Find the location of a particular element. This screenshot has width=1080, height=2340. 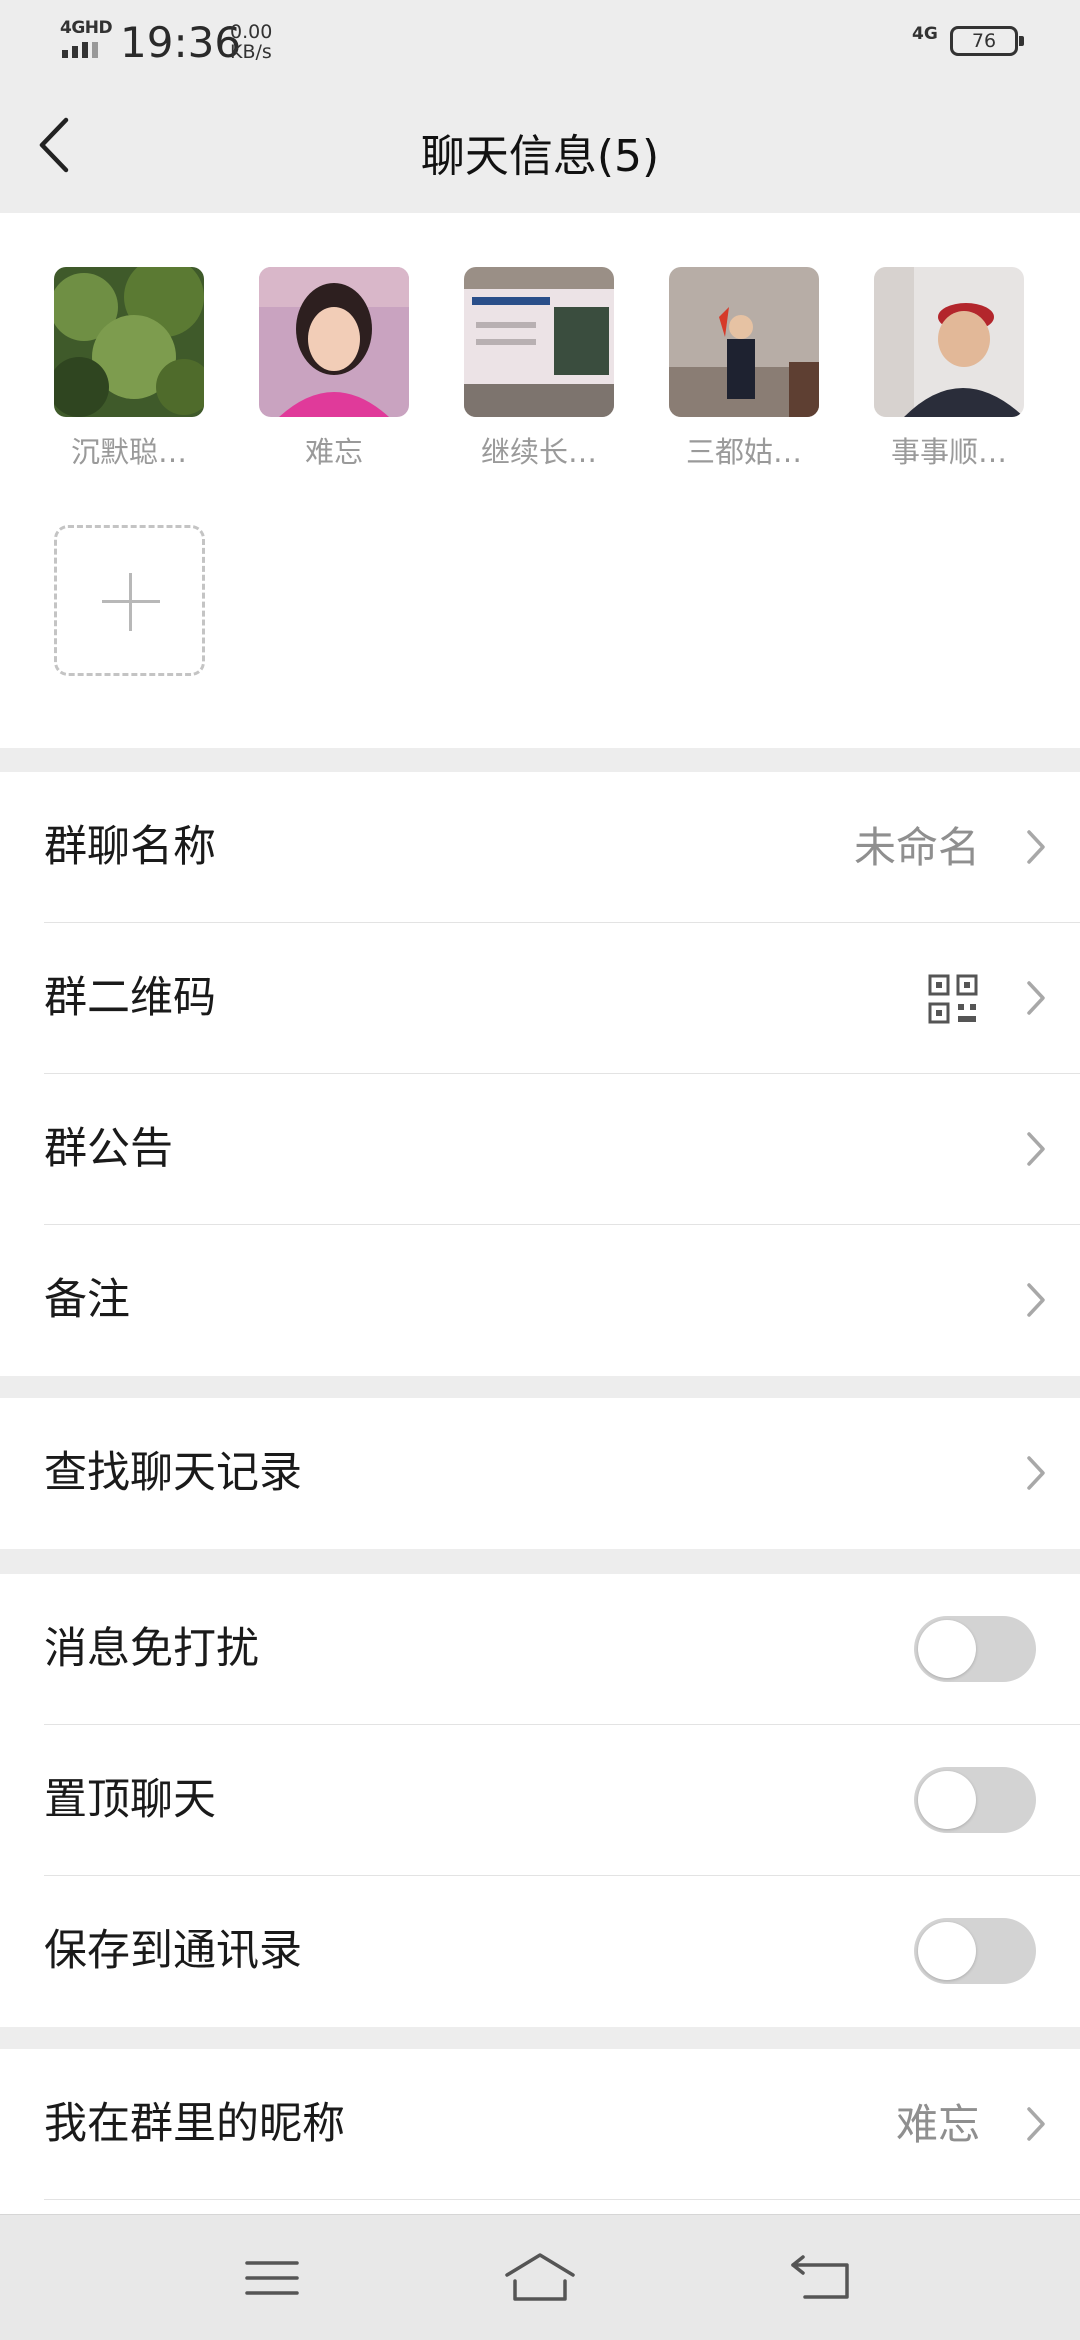

mute-label: 消息免打扰 is located at coordinates (151, 1649).